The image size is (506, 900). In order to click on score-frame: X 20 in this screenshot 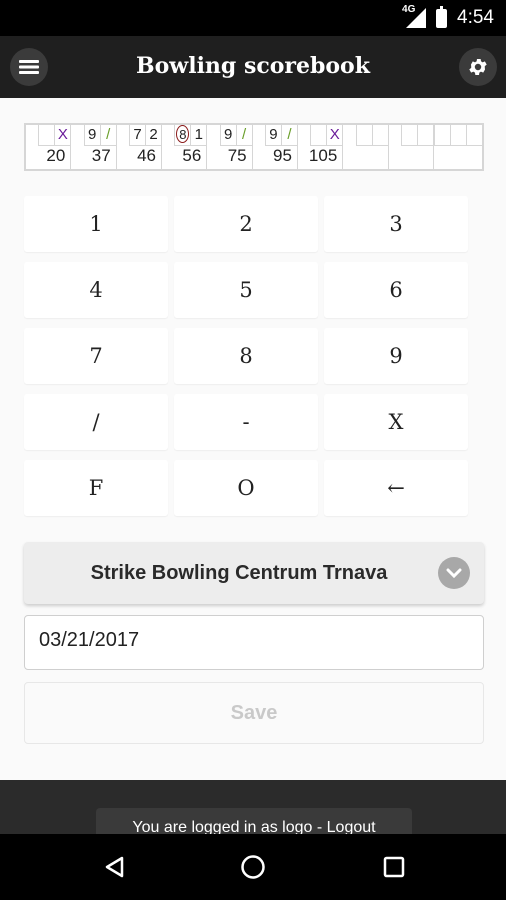, I will do `click(49, 147)`.